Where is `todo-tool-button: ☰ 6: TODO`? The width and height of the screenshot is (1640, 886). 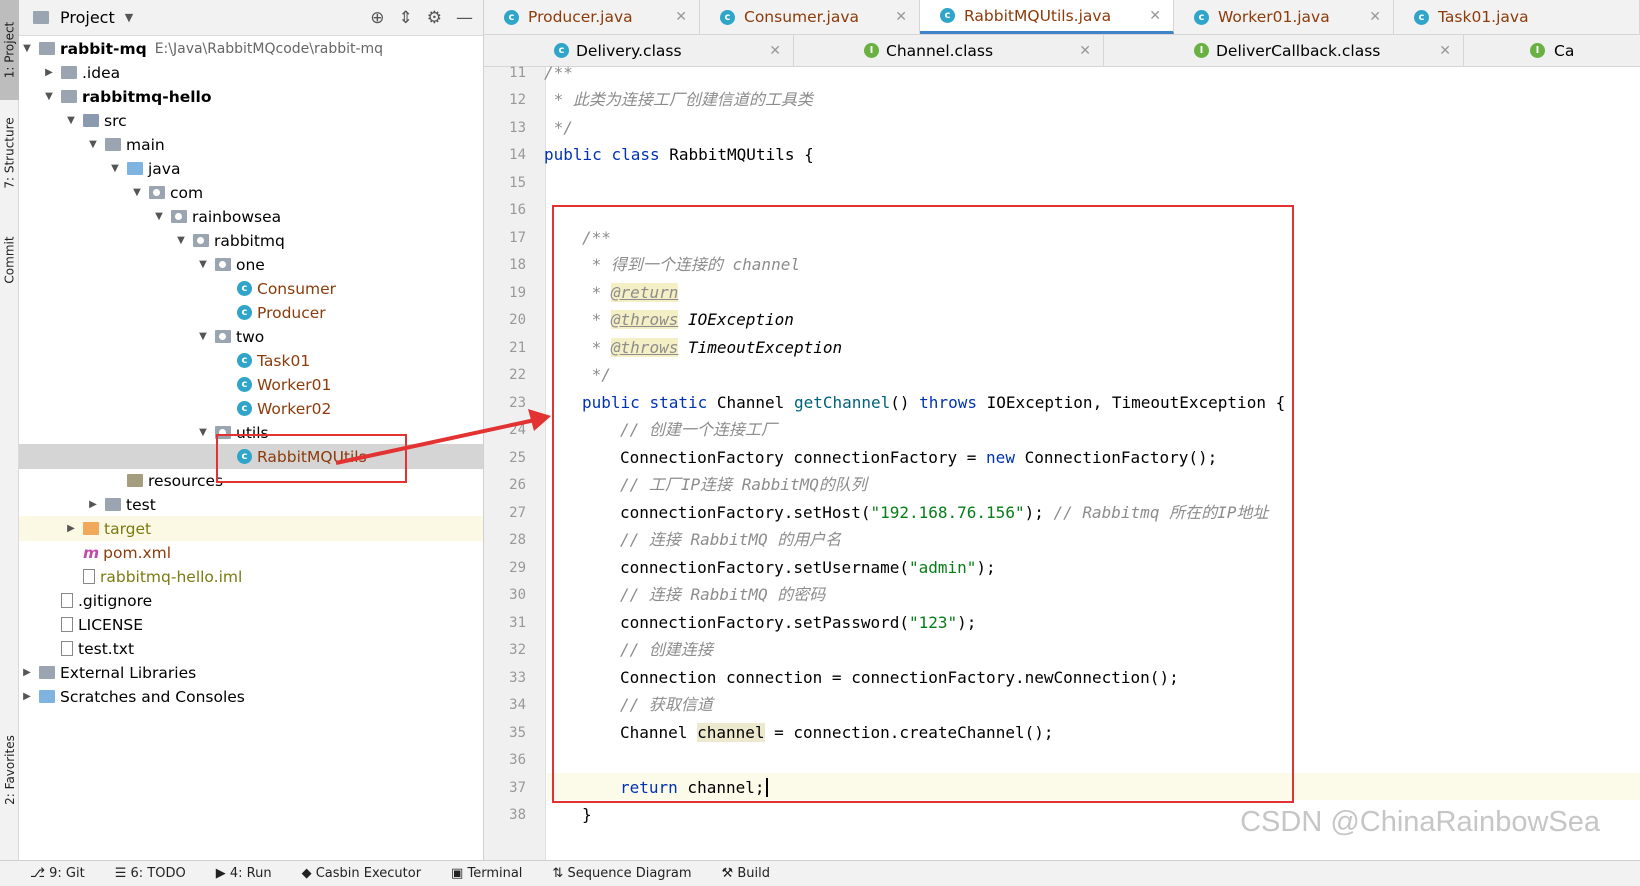 todo-tool-button: ☰ 6: TODO is located at coordinates (150, 873).